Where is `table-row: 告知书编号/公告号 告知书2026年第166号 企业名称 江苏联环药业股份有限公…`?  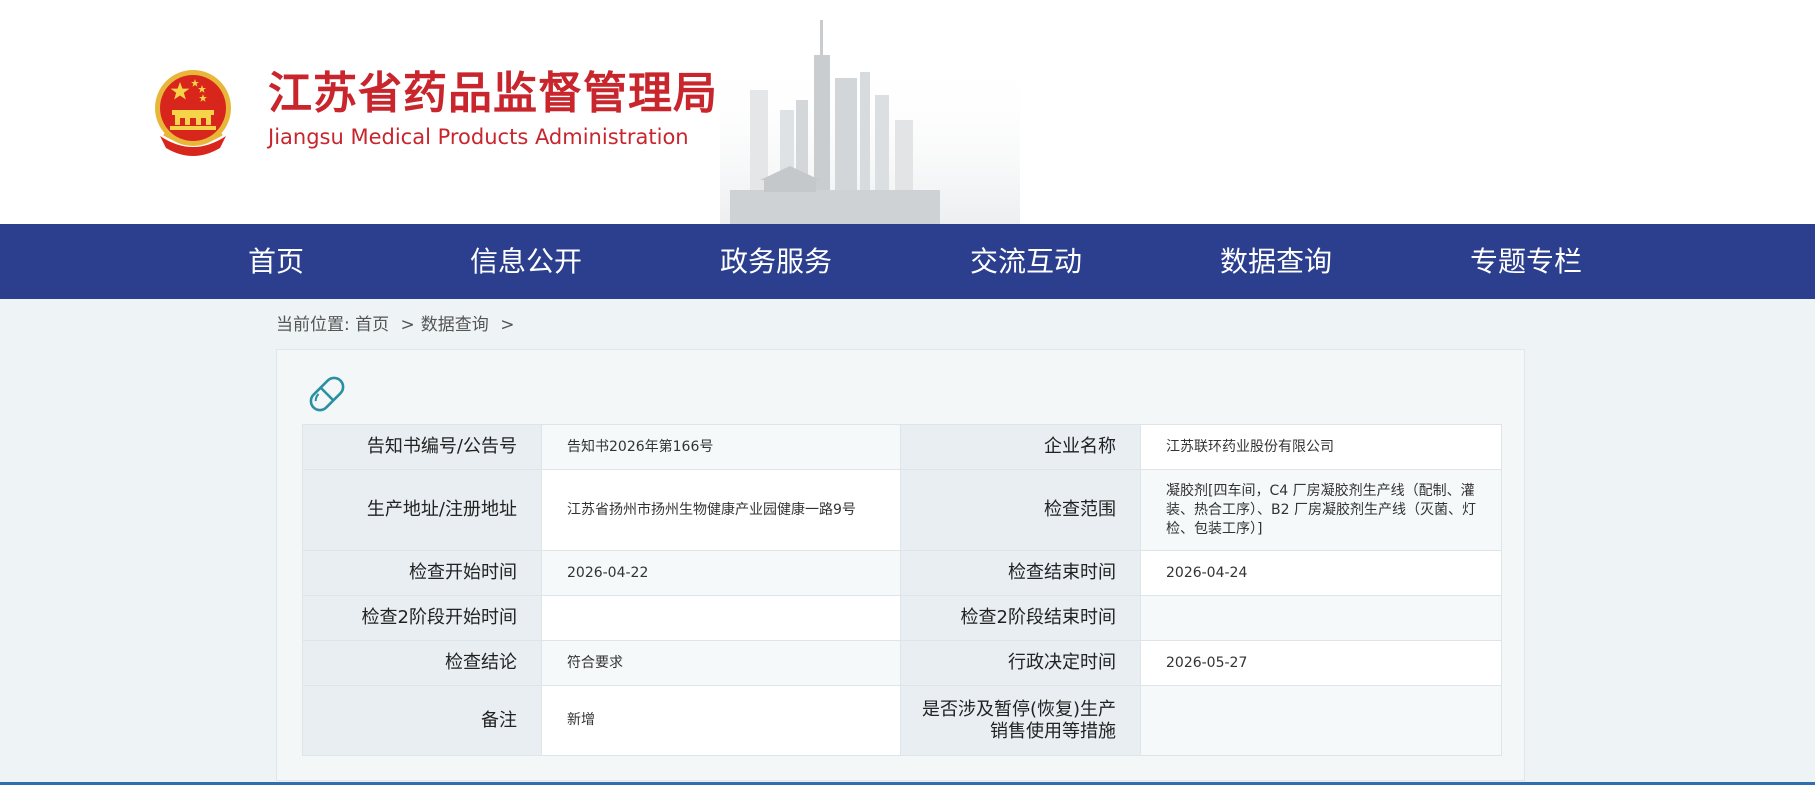
table-row: 告知书编号/公告号 告知书2026年第166号 企业名称 江苏联环药业股份有限公… is located at coordinates (902, 447).